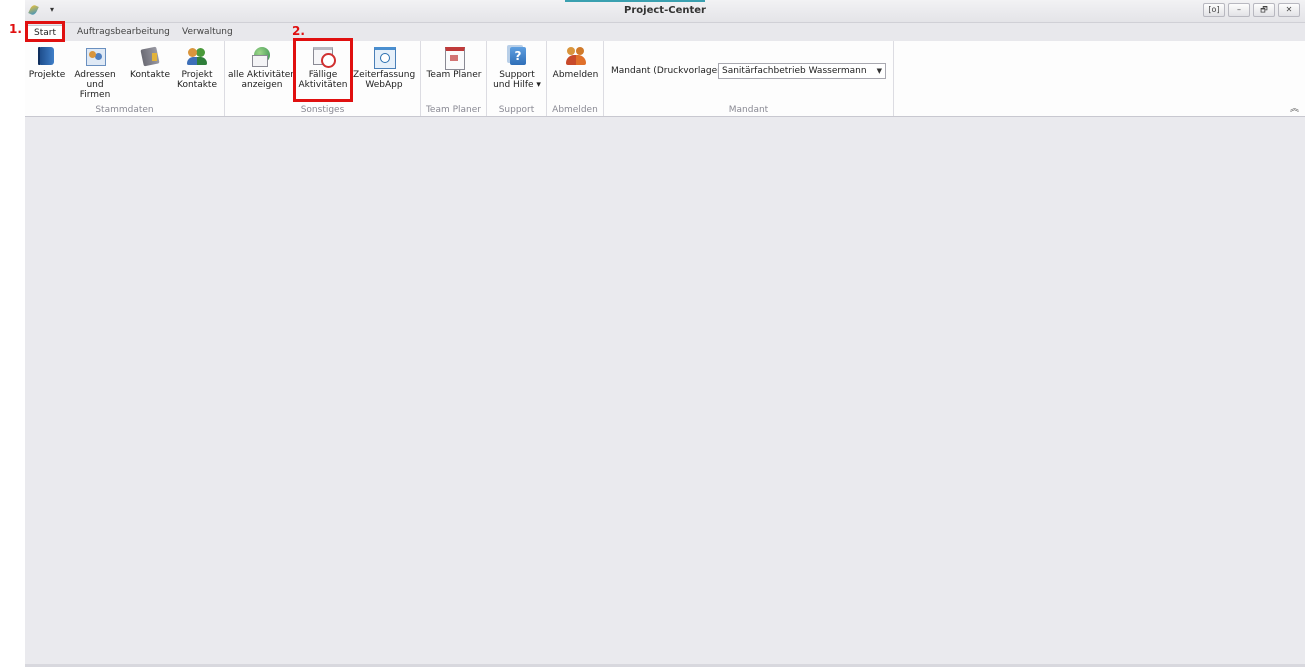  I want to click on chevron-down-icon: ▼, so click(879, 71).